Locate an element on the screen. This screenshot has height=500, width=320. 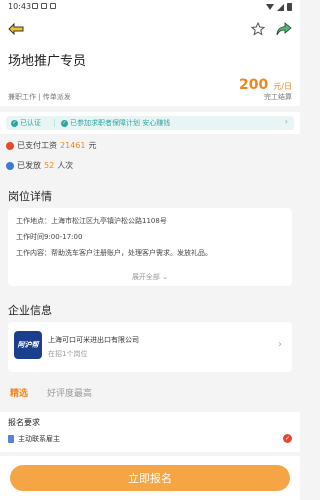
back-button is located at coordinates (16, 29).